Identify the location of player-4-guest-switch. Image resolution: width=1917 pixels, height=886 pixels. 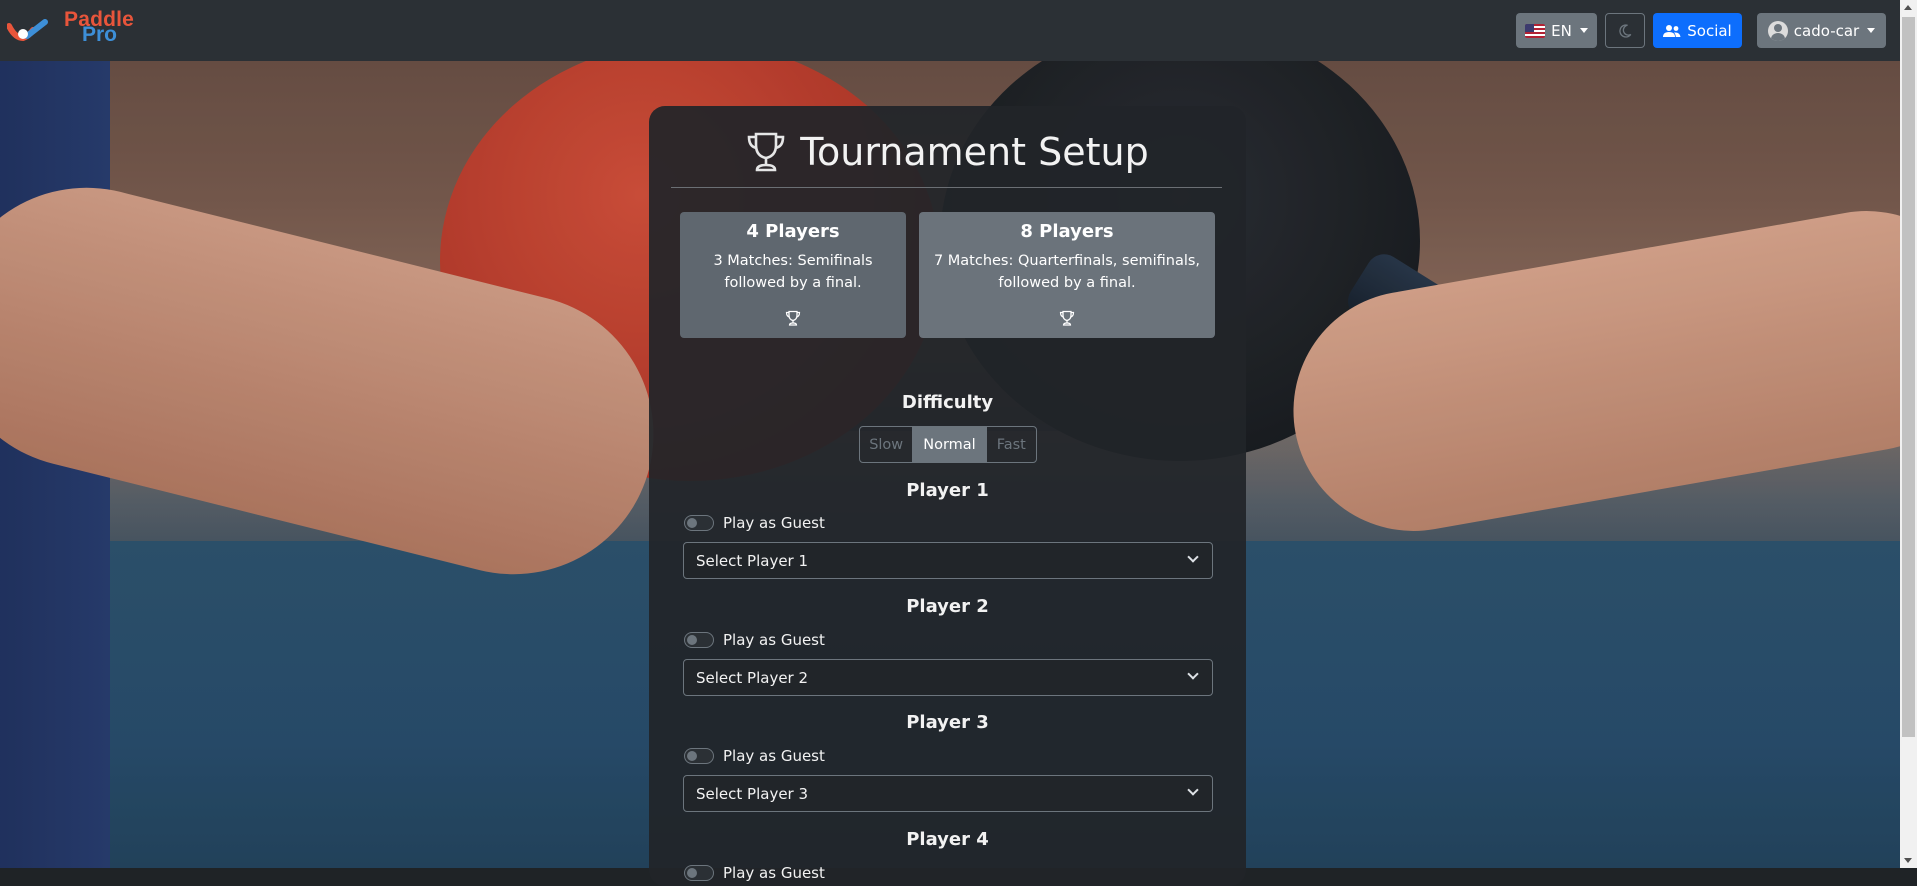
(699, 873).